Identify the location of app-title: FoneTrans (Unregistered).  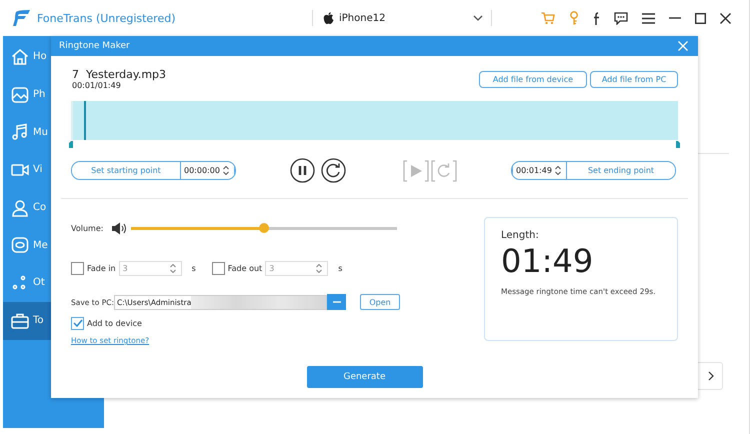
(106, 18).